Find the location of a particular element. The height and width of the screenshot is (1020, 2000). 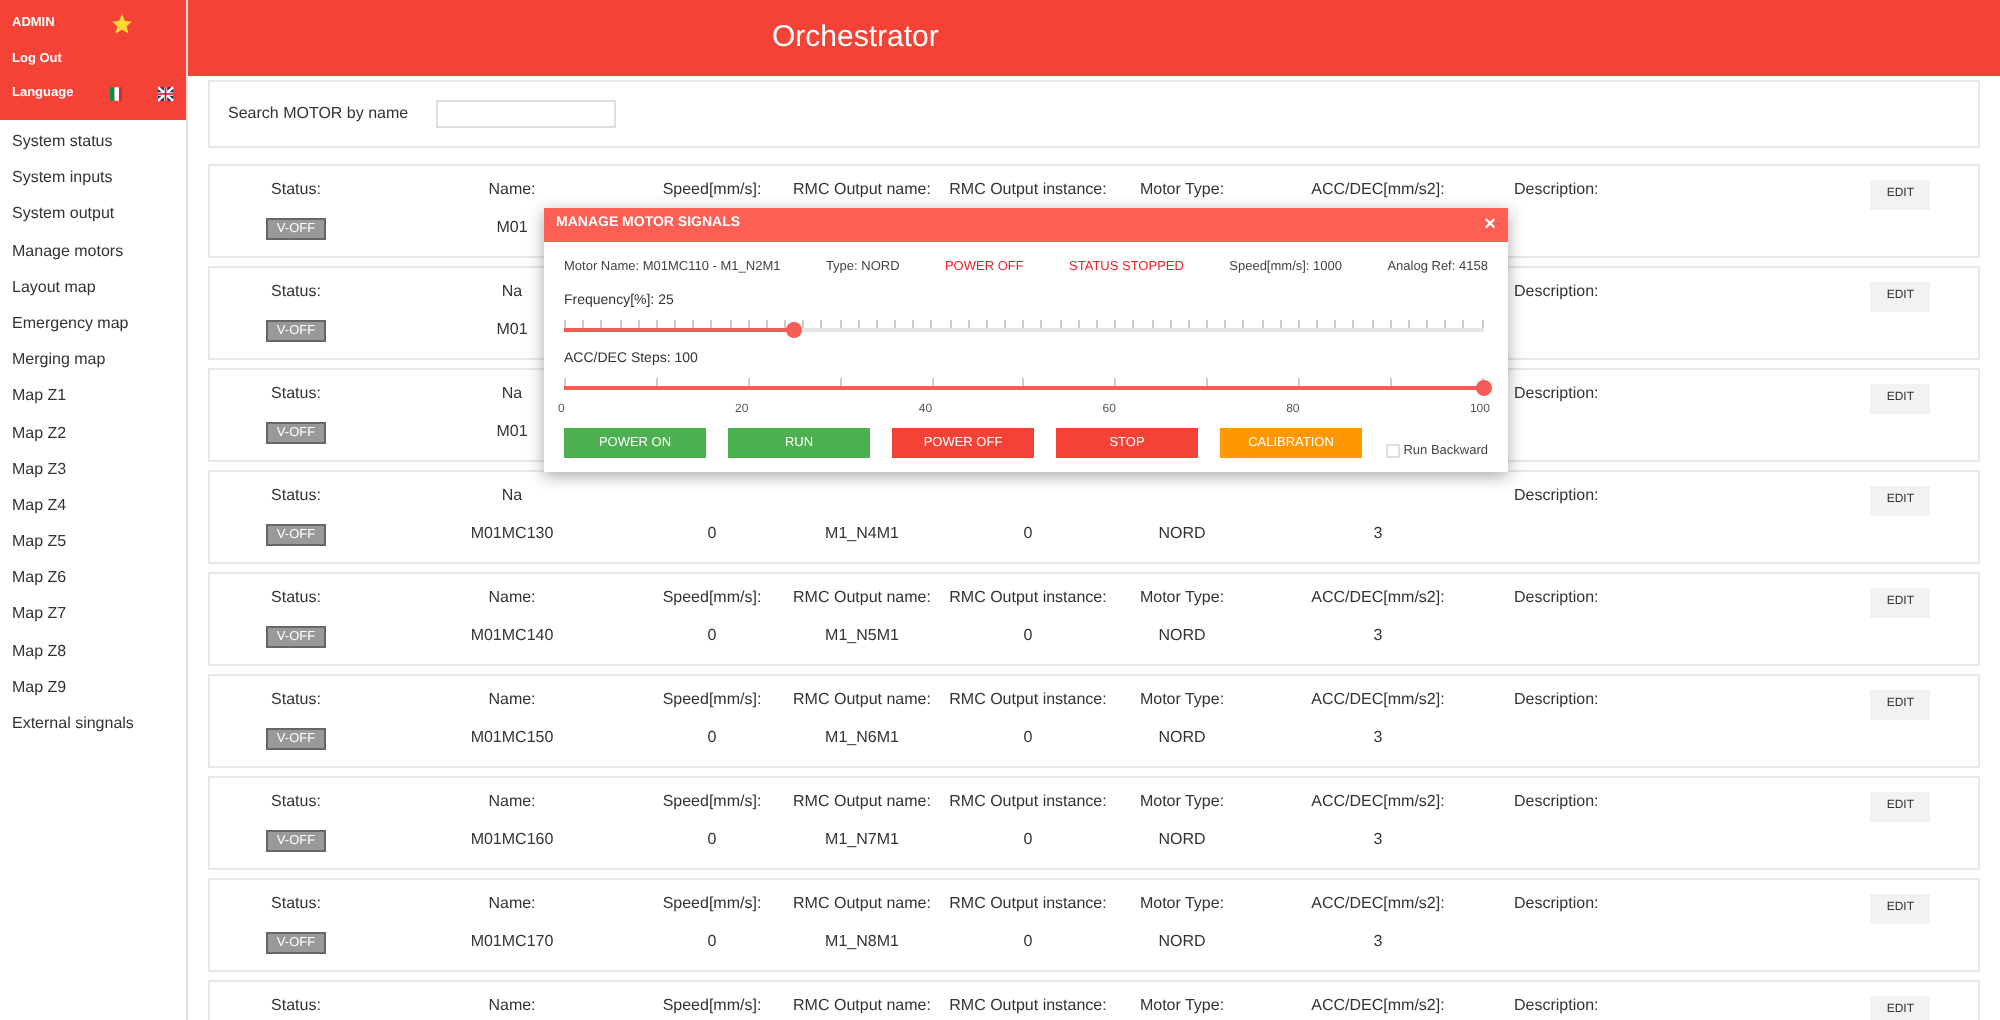

run-backward-checkbox is located at coordinates (1392, 451).